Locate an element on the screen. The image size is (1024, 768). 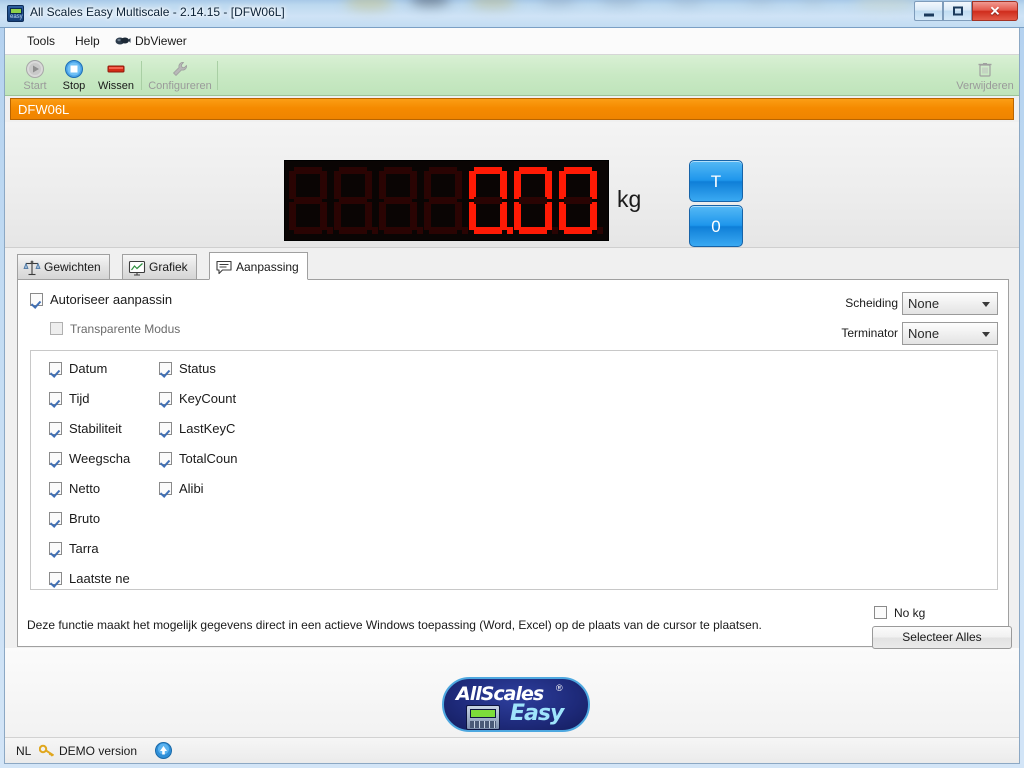
transparent-mode-checkbox: Transparente Modus is located at coordinates (115, 329).